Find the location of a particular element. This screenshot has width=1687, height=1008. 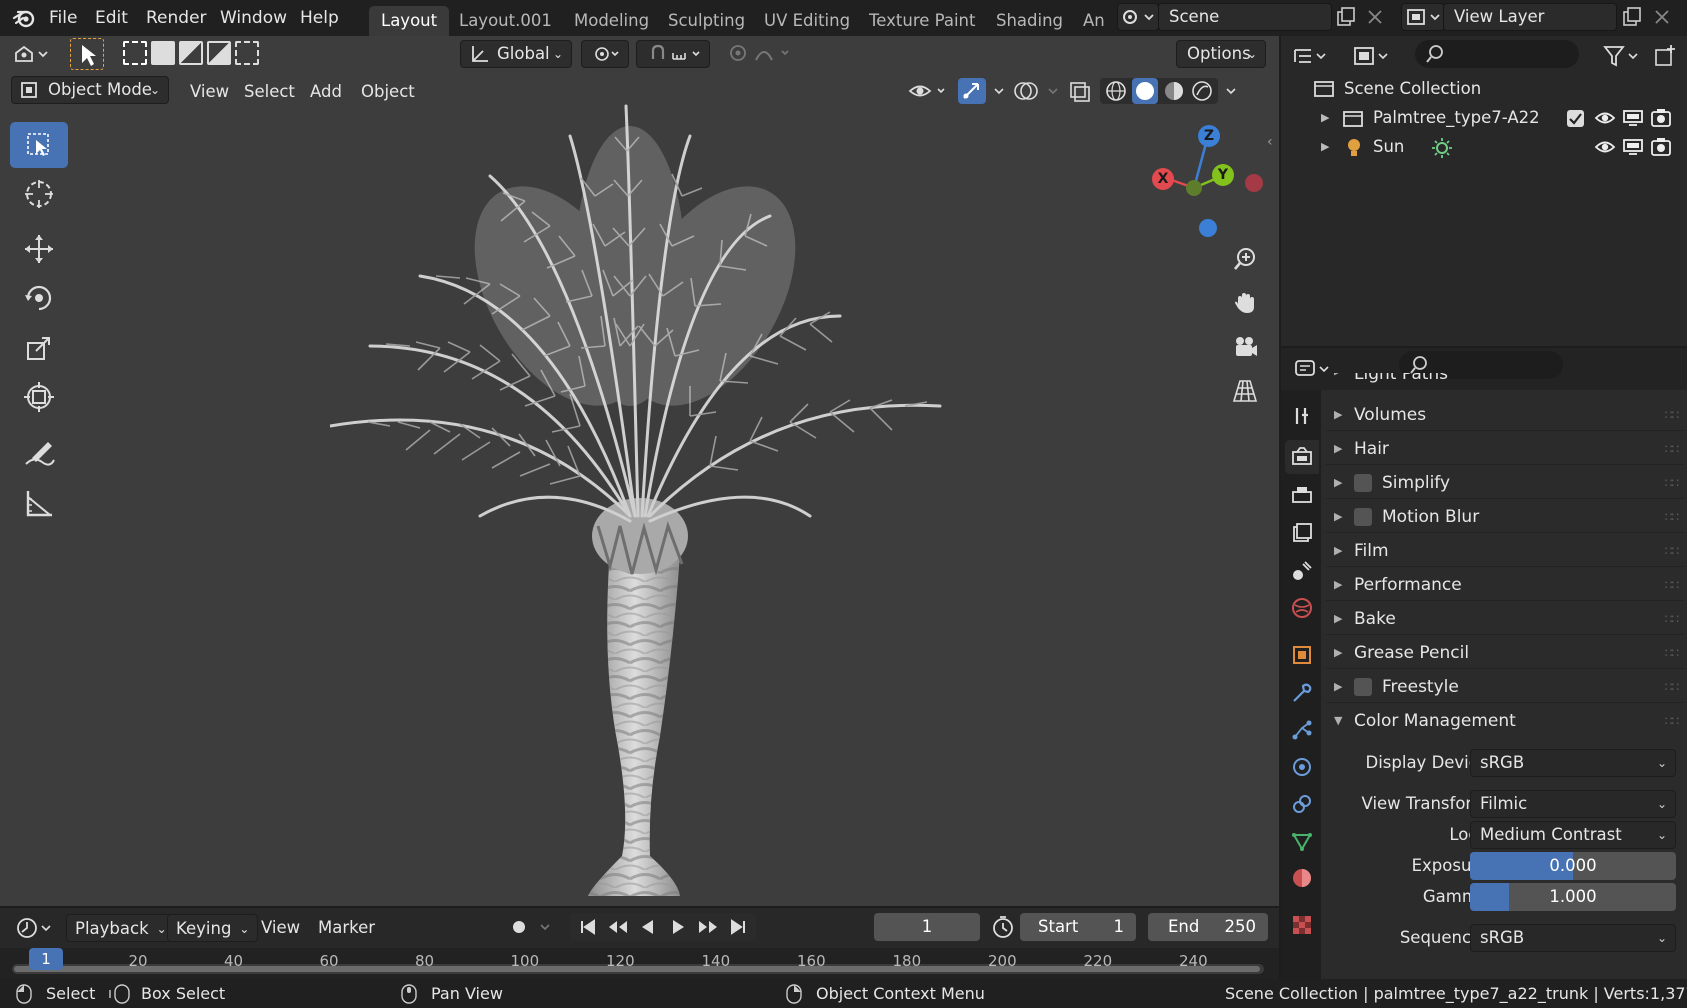

preview-range-icon is located at coordinates (1003, 927).